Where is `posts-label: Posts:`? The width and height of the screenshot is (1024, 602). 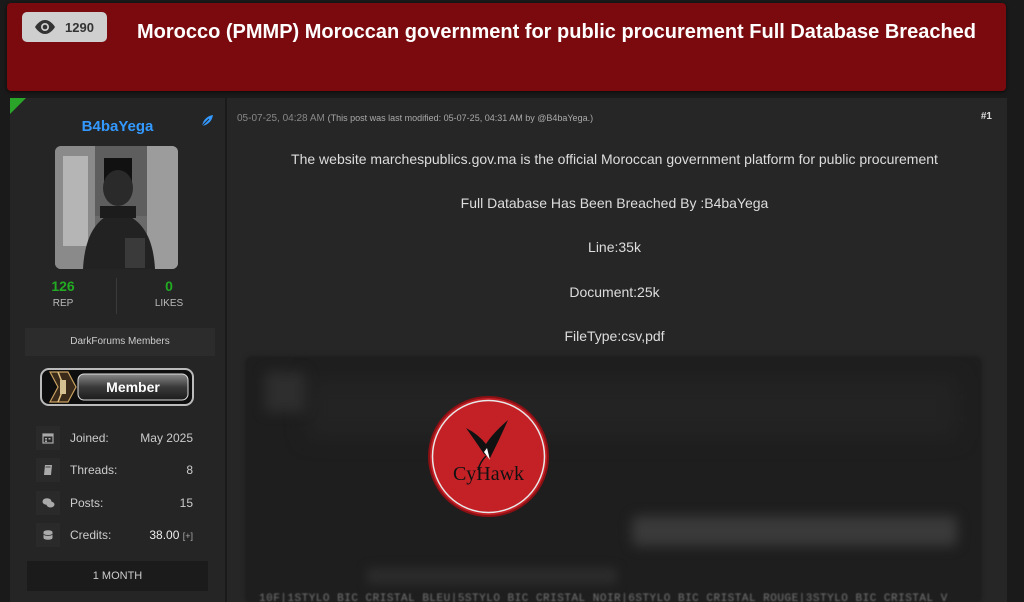
posts-label: Posts: is located at coordinates (87, 503).